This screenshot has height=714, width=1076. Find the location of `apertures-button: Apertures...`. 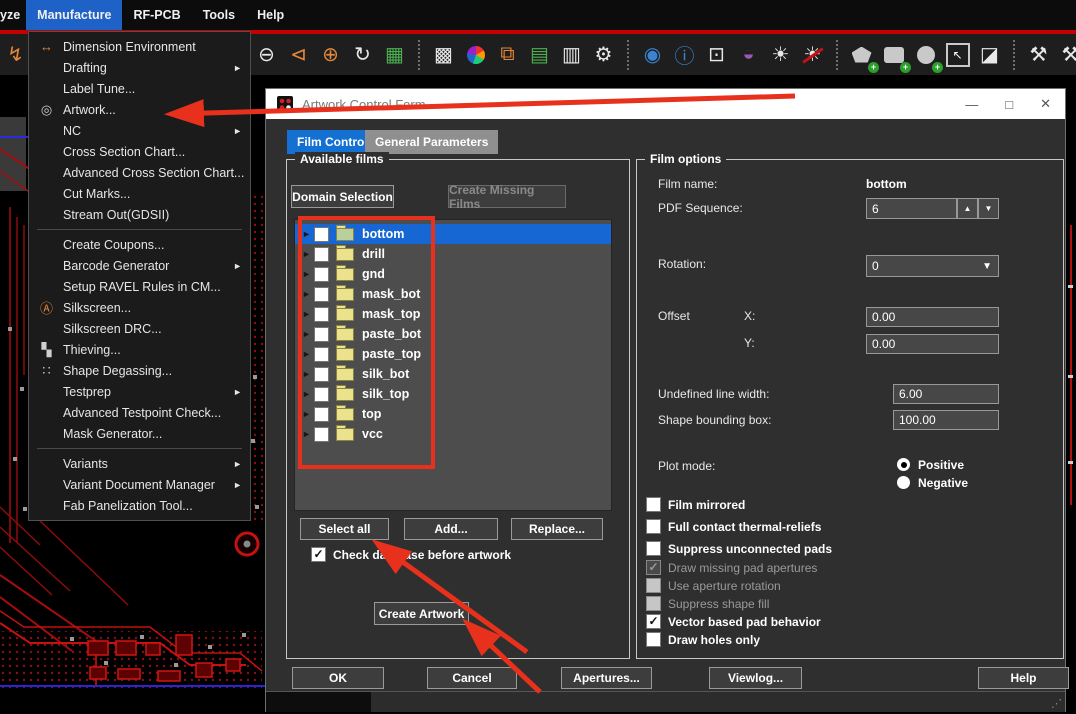

apertures-button: Apertures... is located at coordinates (606, 678).